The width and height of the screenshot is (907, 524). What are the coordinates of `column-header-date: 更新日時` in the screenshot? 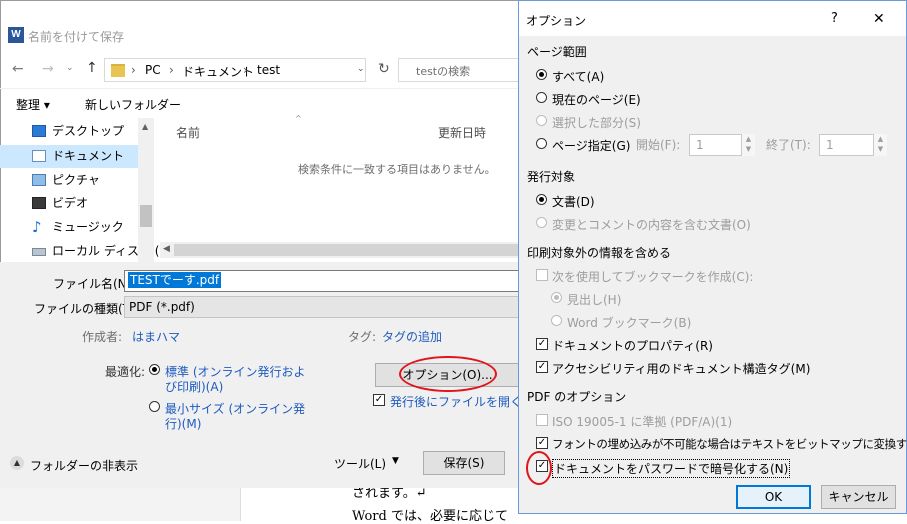 It's located at (462, 132).